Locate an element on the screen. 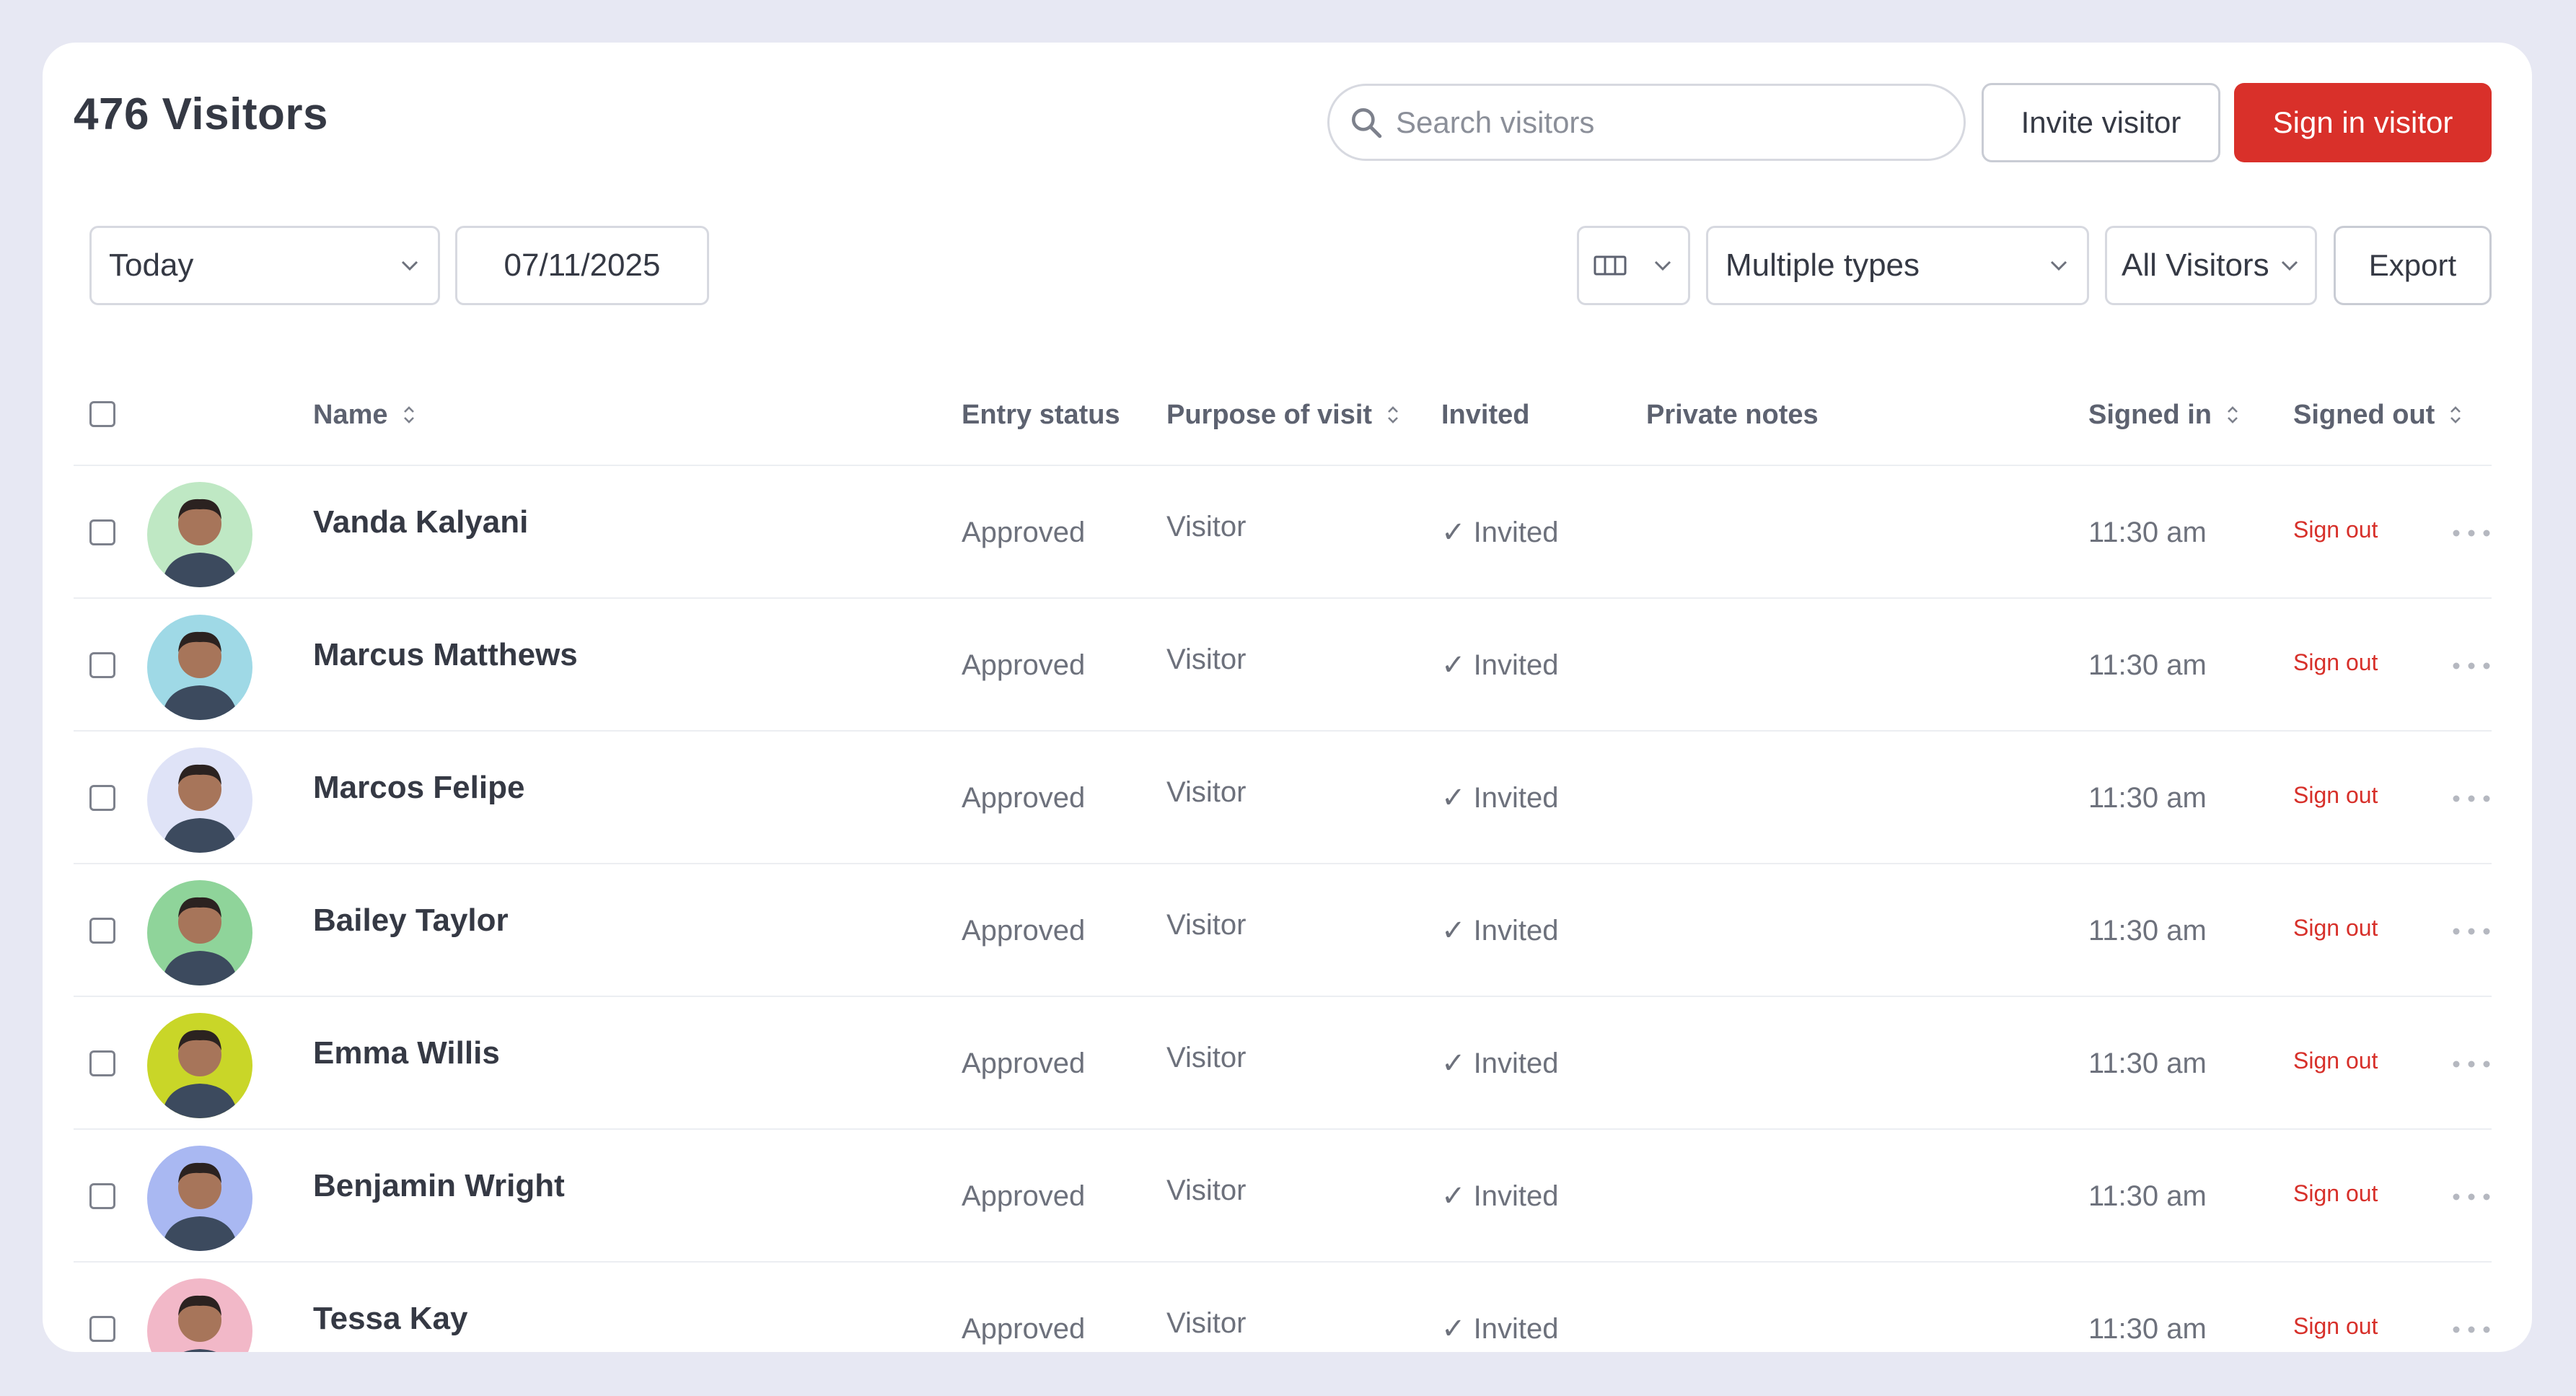 Image resolution: width=2576 pixels, height=1396 pixels. column-header-entry-status: Entry status is located at coordinates (1041, 415).